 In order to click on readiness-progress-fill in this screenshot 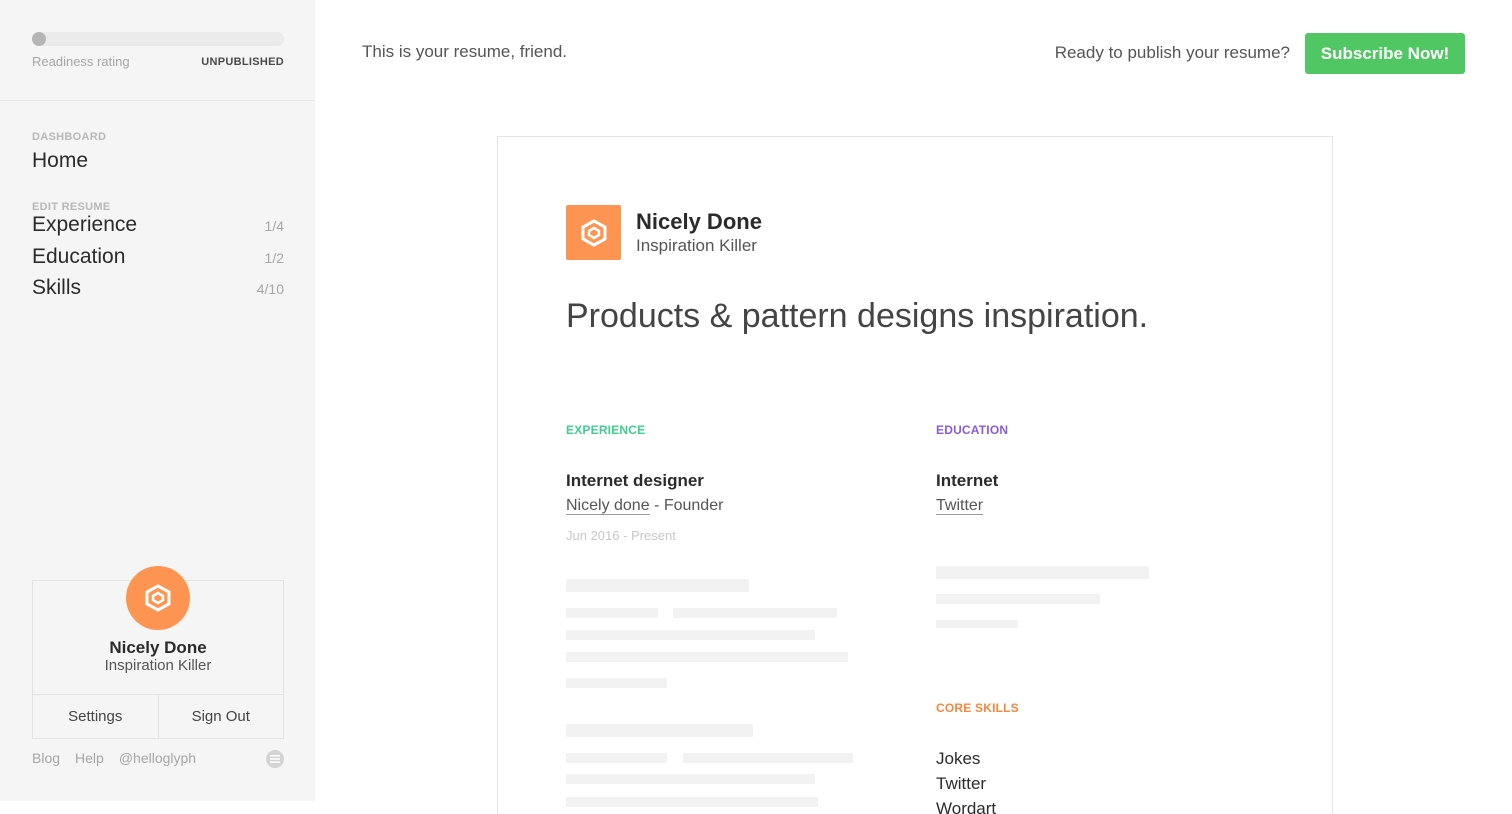, I will do `click(39, 39)`.